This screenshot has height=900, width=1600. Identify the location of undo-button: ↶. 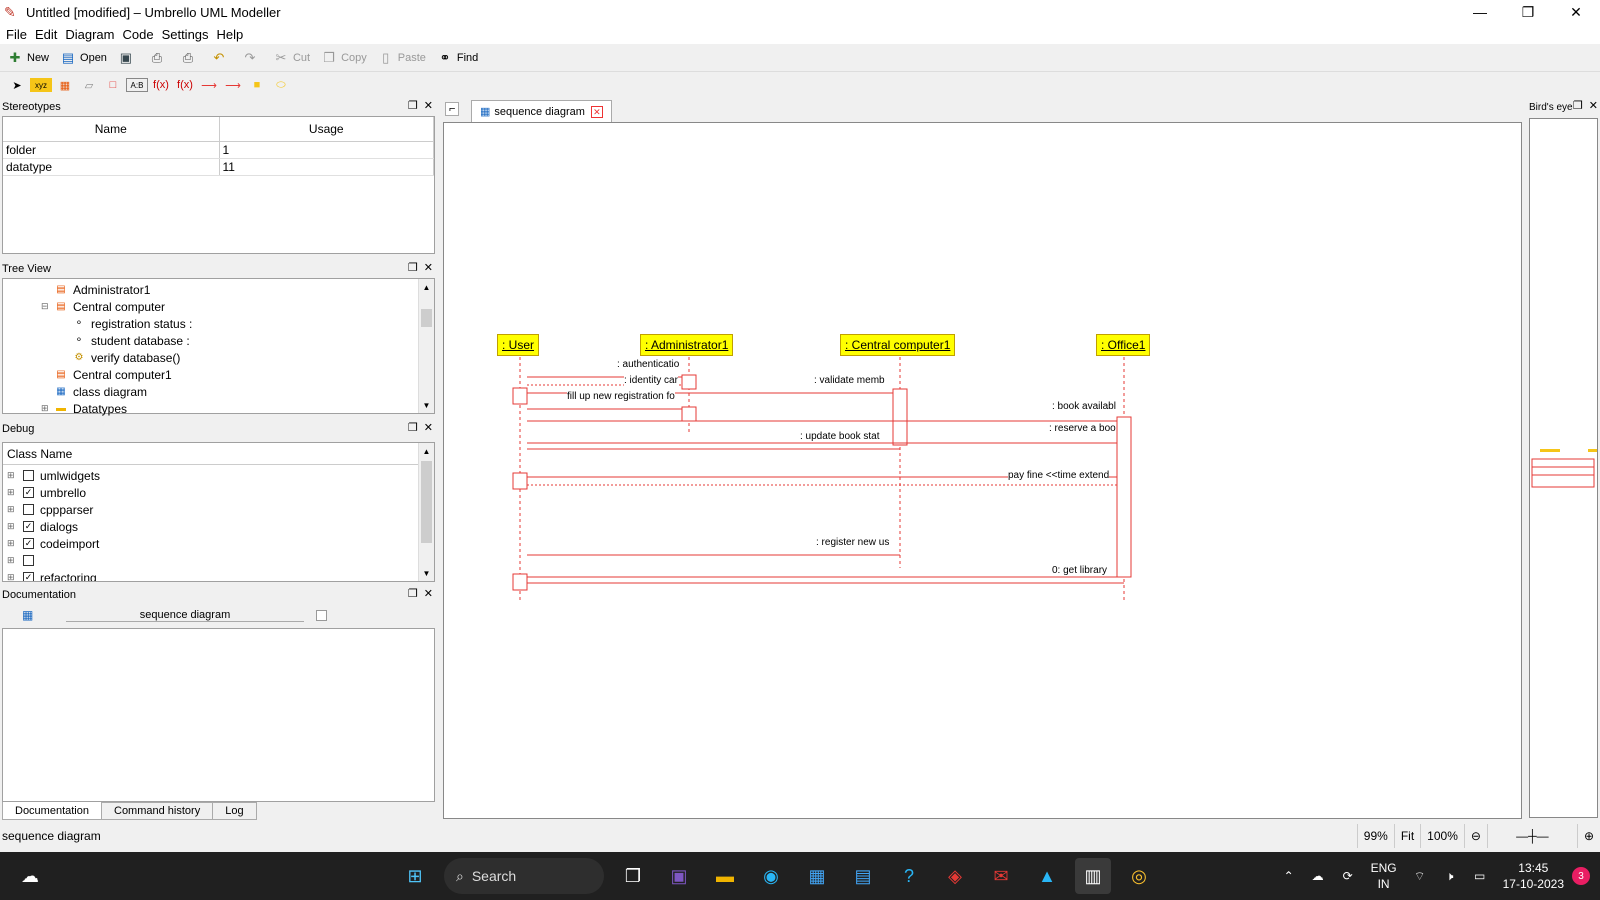
(220, 58).